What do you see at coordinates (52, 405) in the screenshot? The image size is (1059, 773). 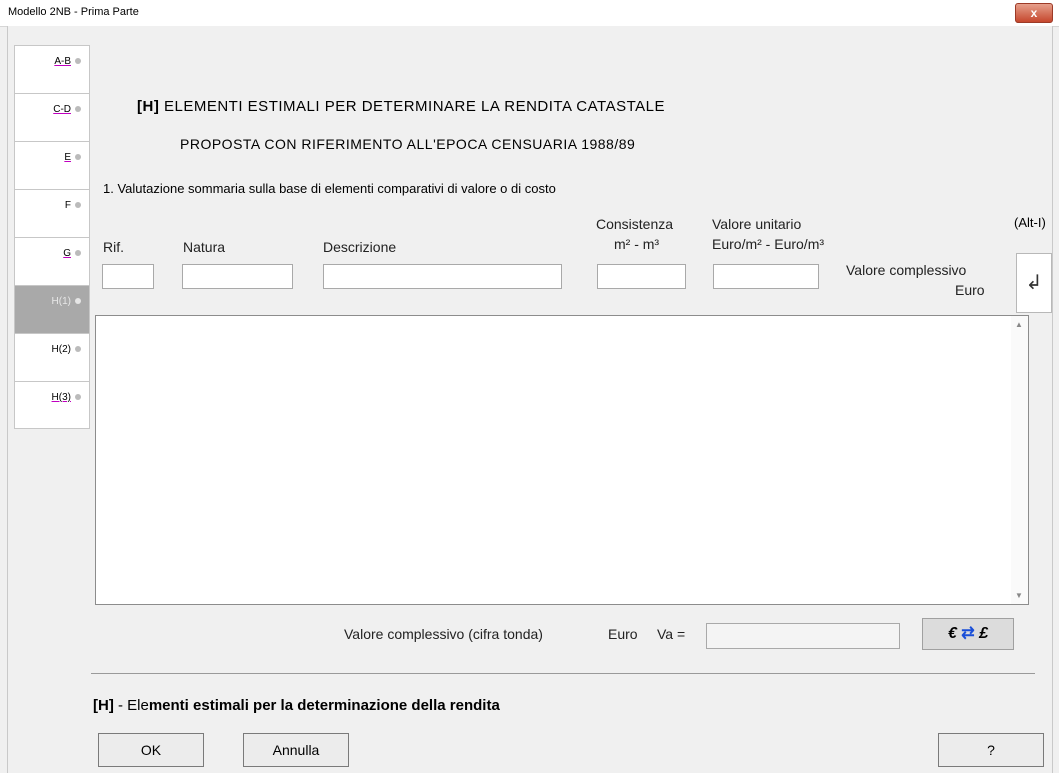 I see `tab-h3: H(3)` at bounding box center [52, 405].